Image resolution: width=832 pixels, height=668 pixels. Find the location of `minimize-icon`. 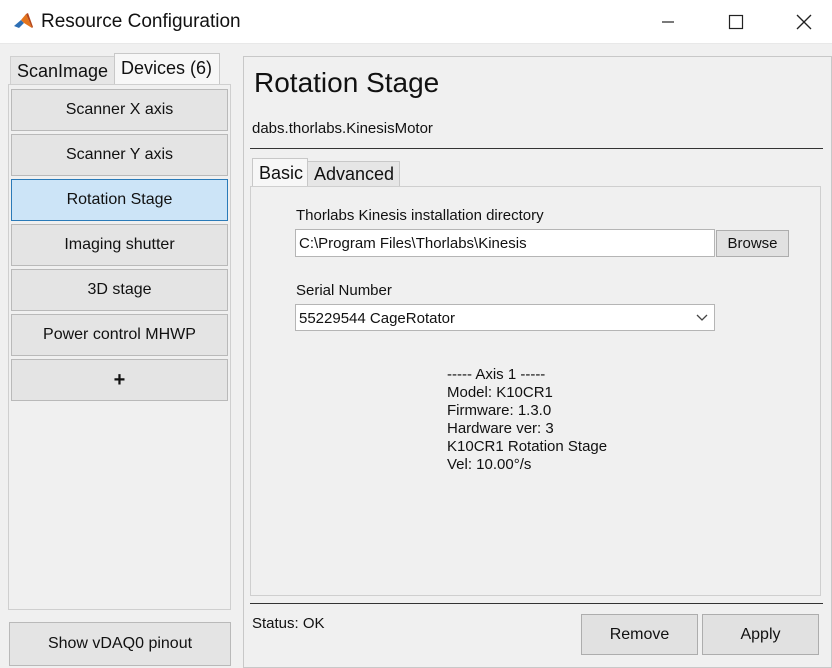

minimize-icon is located at coordinates (668, 22).